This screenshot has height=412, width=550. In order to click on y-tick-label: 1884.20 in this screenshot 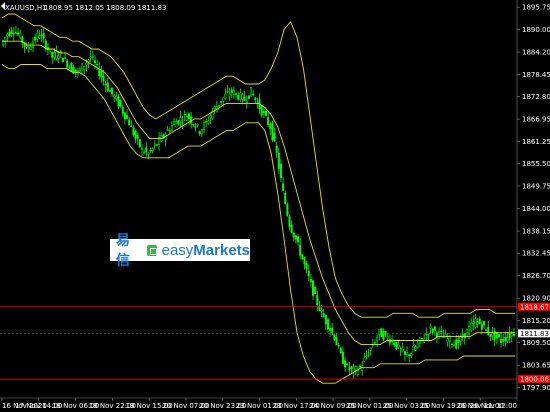, I will do `click(536, 53)`.